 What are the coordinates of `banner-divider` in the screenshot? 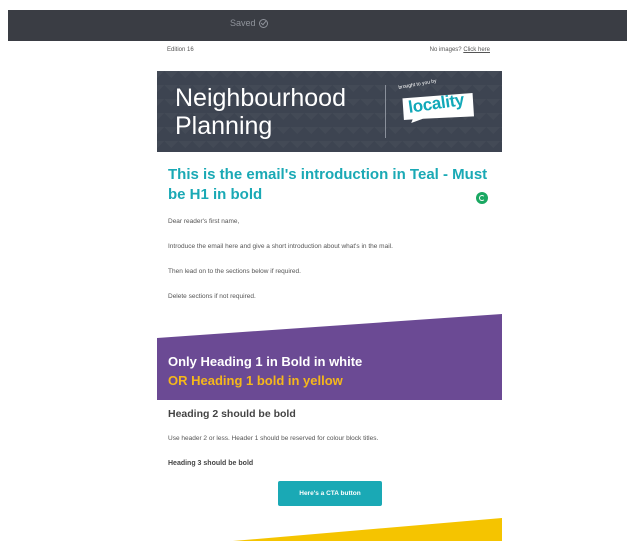 It's located at (385, 111).